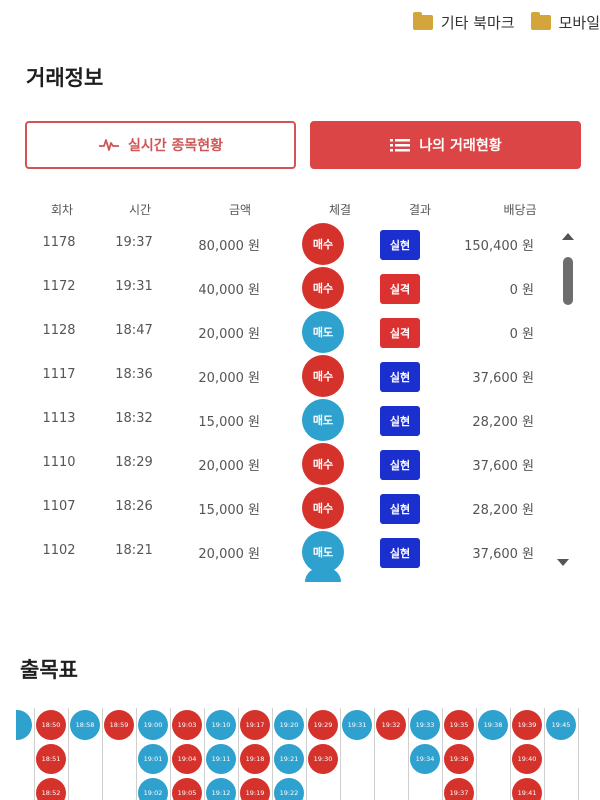  I want to click on board-dot: 18:52, so click(51, 789).